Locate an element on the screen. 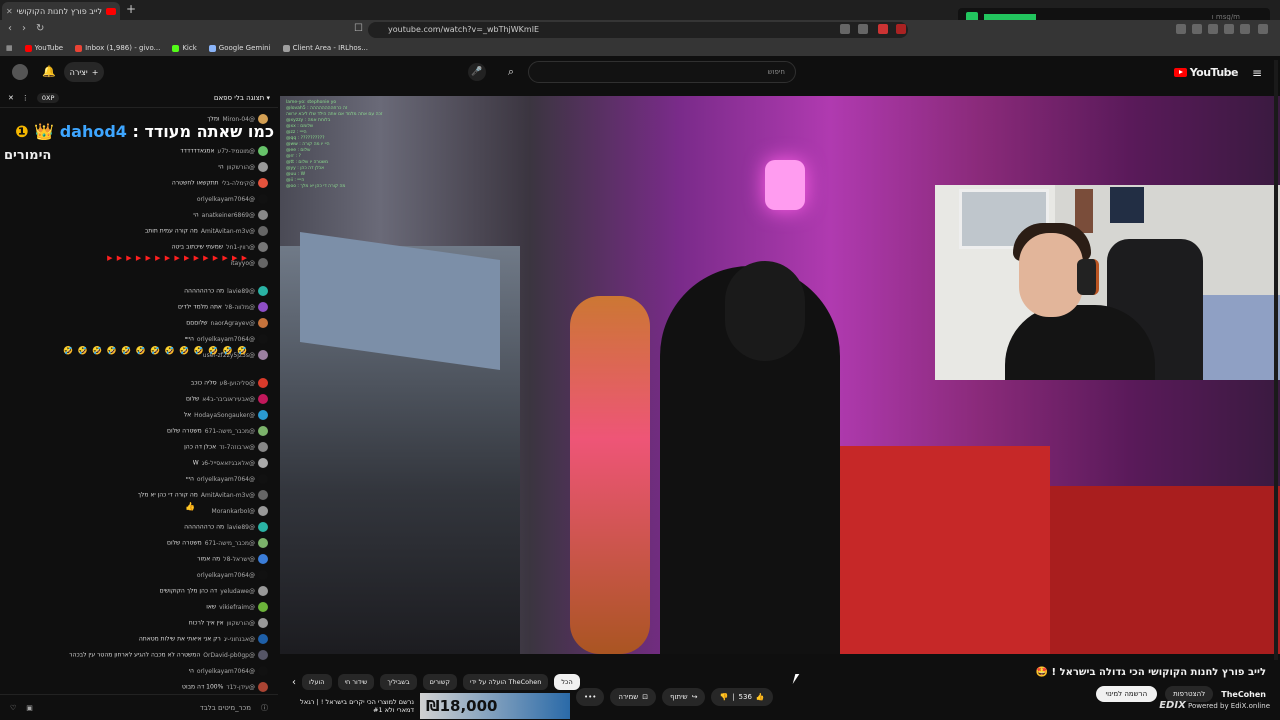  chat-author: @עידן-ל1ד is located at coordinates (240, 687).